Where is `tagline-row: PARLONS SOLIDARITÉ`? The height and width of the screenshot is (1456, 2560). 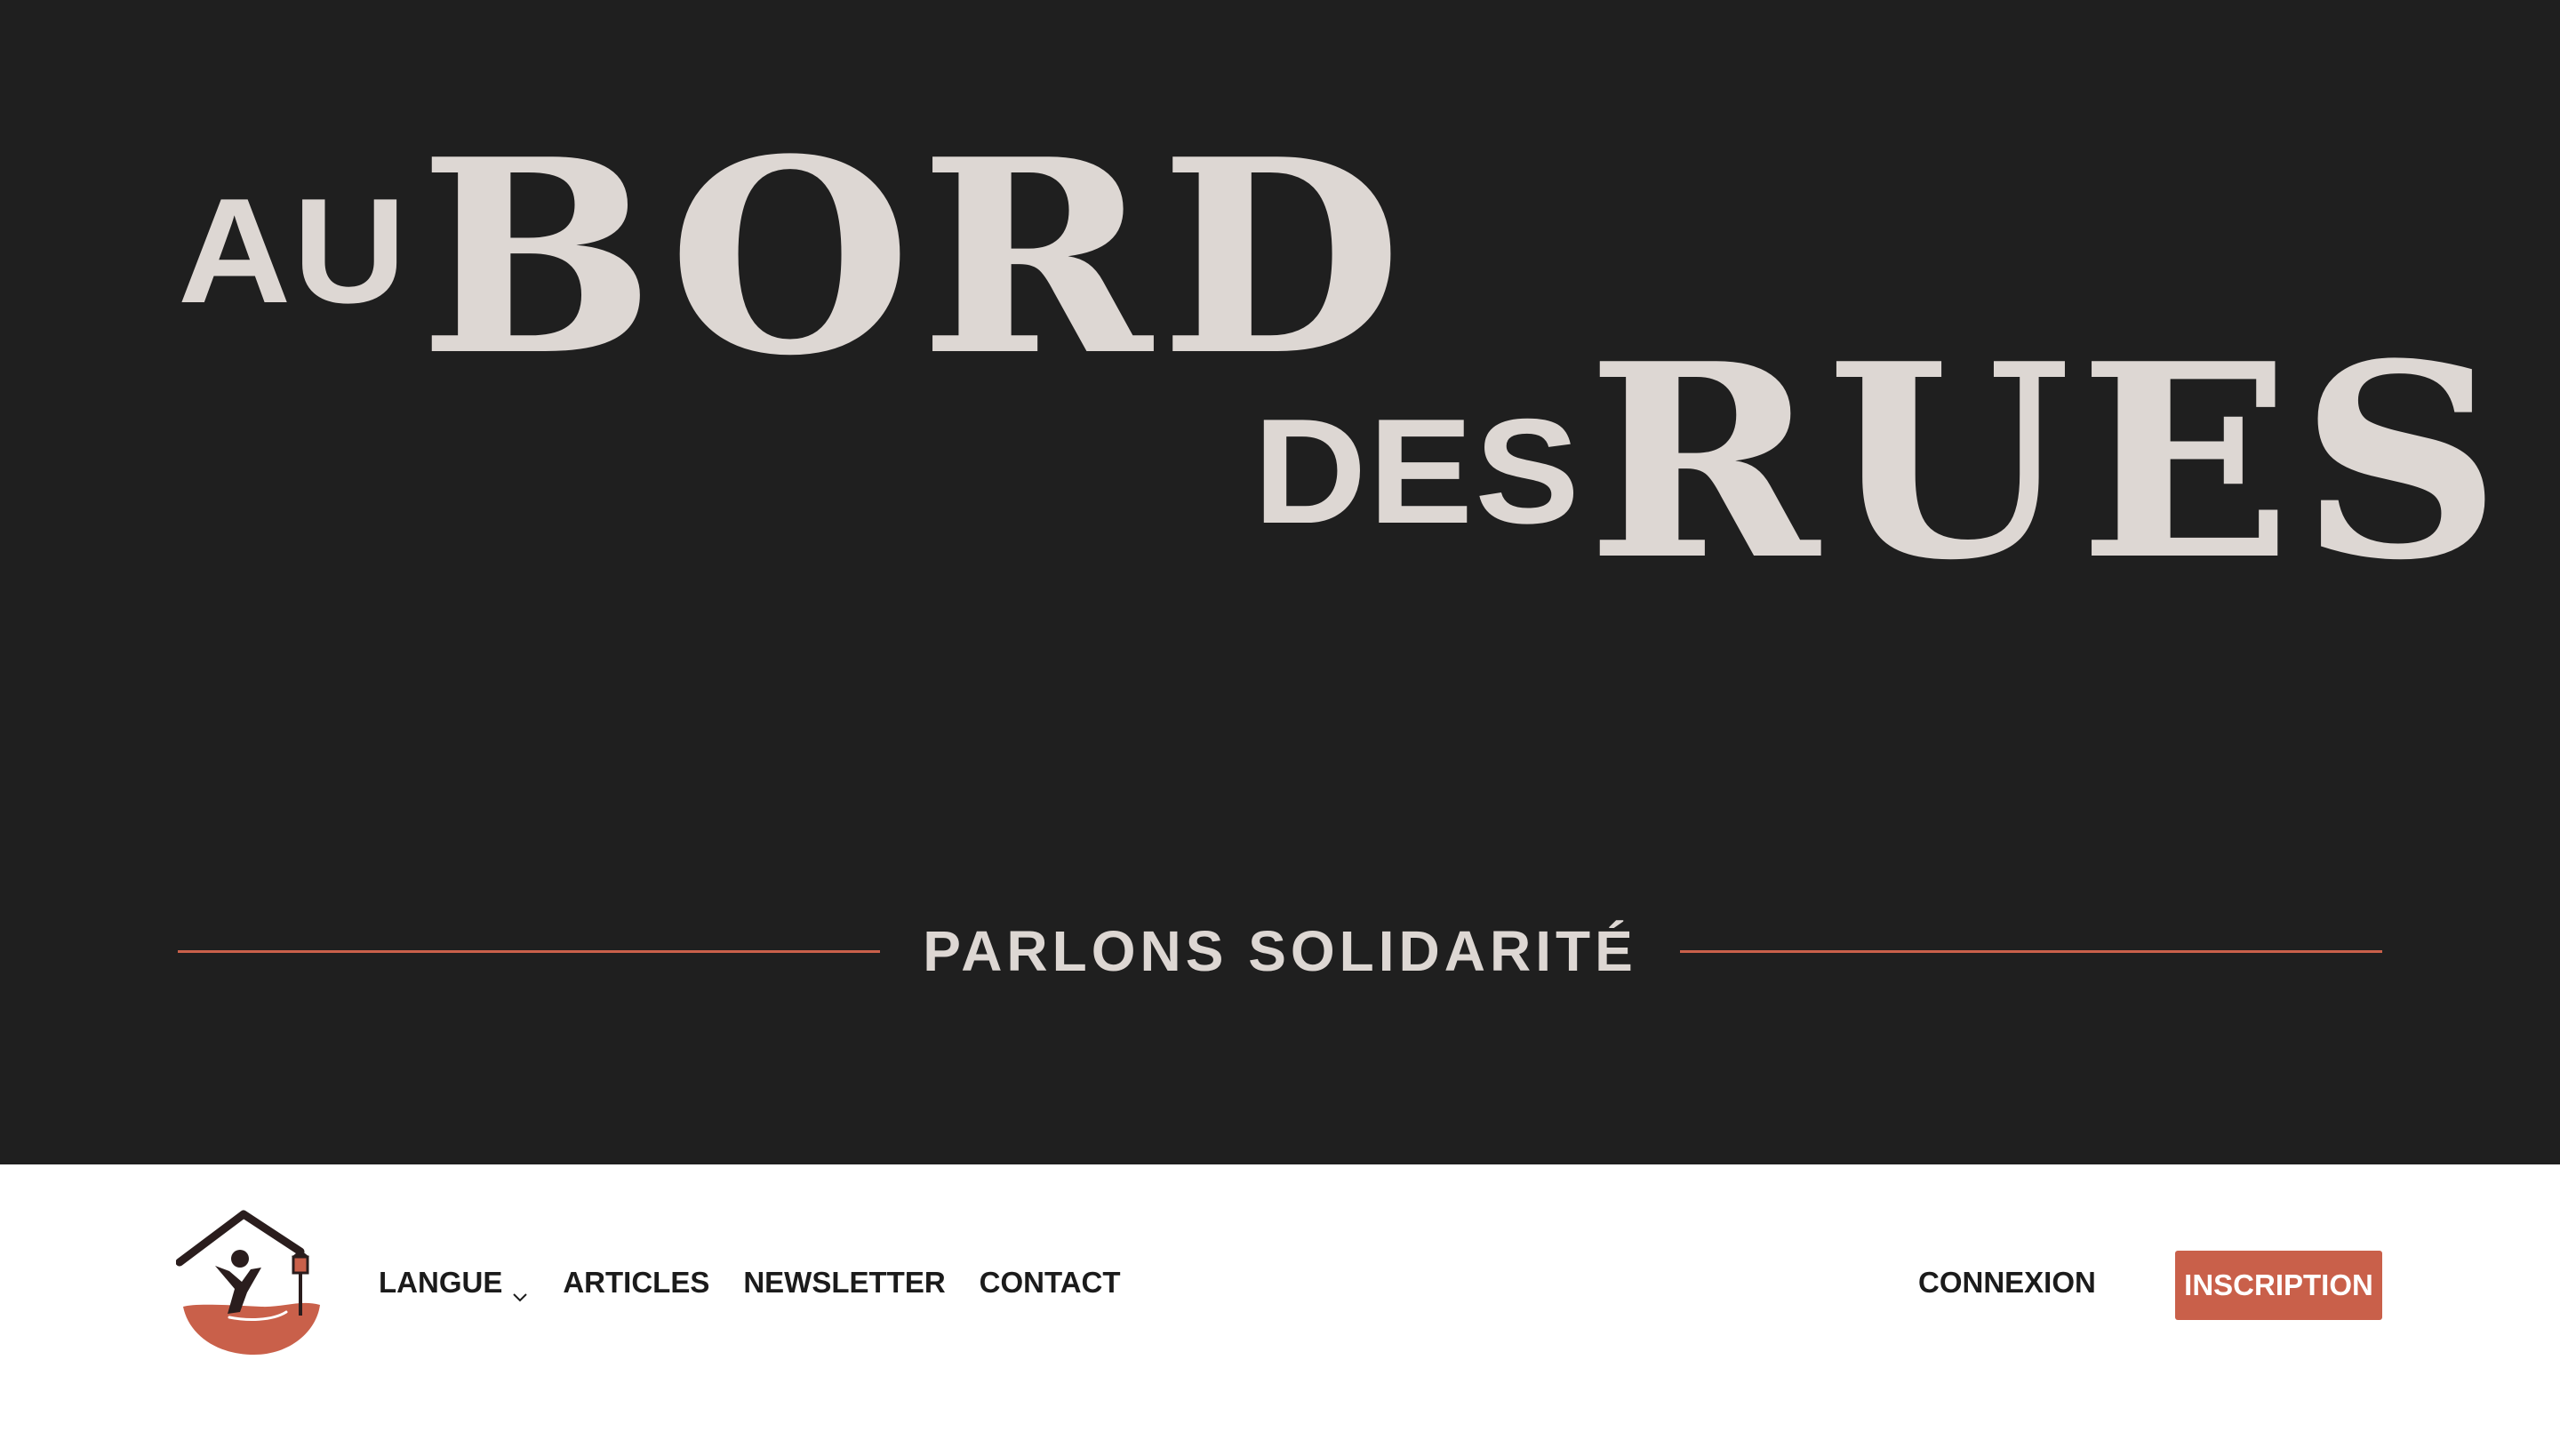
tagline-row: PARLONS SOLIDARITÉ is located at coordinates (1280, 951).